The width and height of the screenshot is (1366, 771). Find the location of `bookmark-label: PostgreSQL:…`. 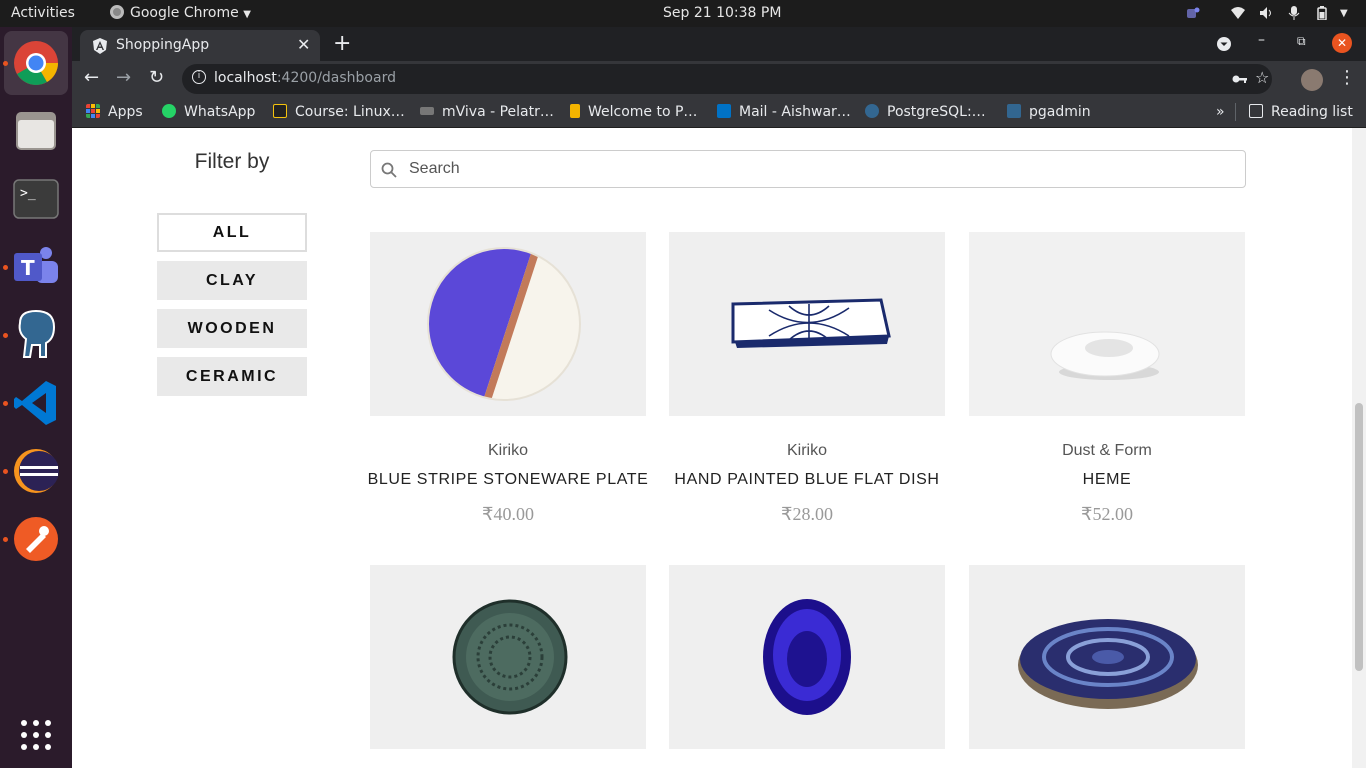

bookmark-label: PostgreSQL:… is located at coordinates (936, 112).